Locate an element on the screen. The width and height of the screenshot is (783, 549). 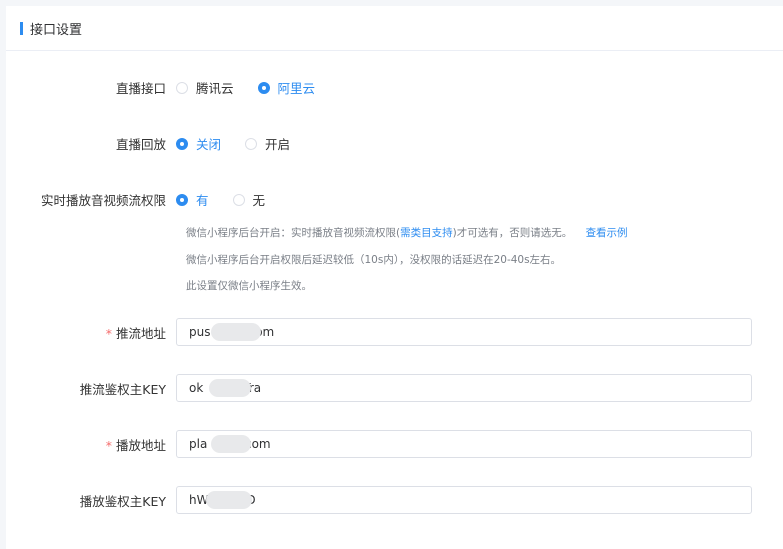
live-playback-label: 直播回放 is located at coordinates (140, 144).